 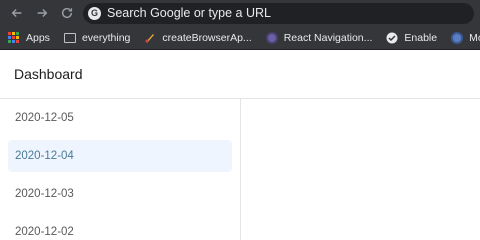 I want to click on reload-button, so click(x=67, y=13).